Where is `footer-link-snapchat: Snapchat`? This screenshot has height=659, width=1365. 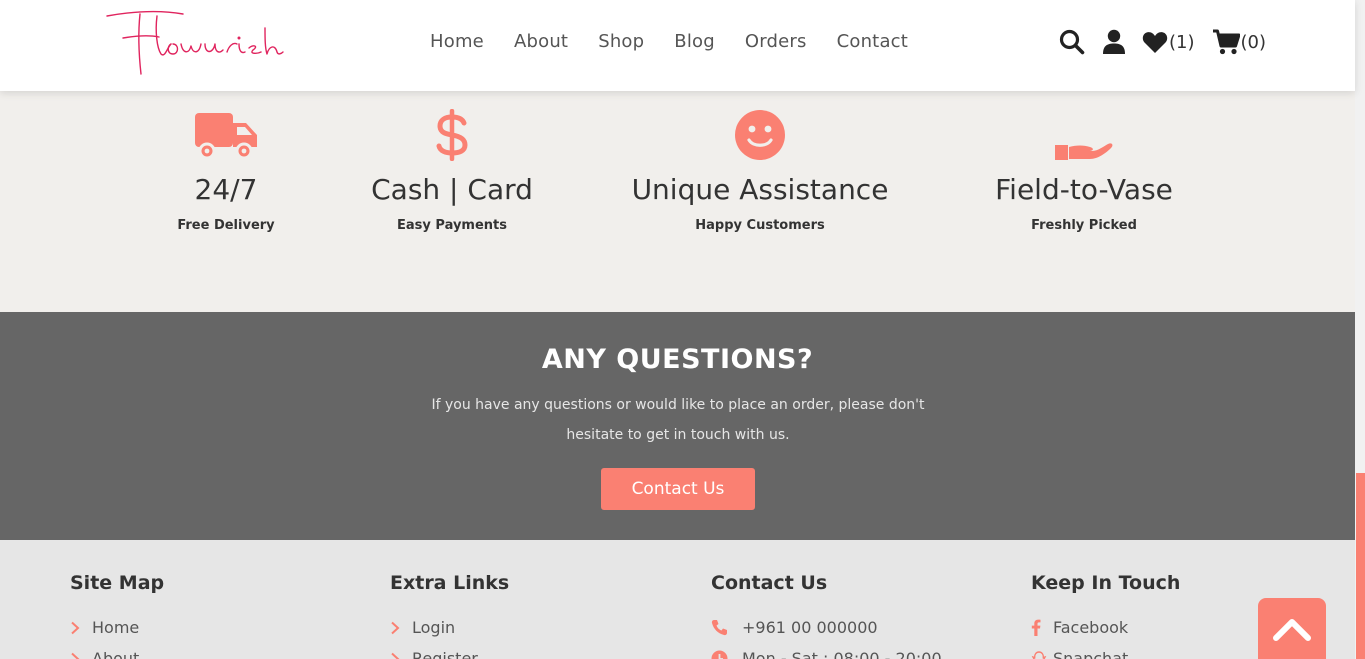 footer-link-snapchat: Snapchat is located at coordinates (1105, 651).